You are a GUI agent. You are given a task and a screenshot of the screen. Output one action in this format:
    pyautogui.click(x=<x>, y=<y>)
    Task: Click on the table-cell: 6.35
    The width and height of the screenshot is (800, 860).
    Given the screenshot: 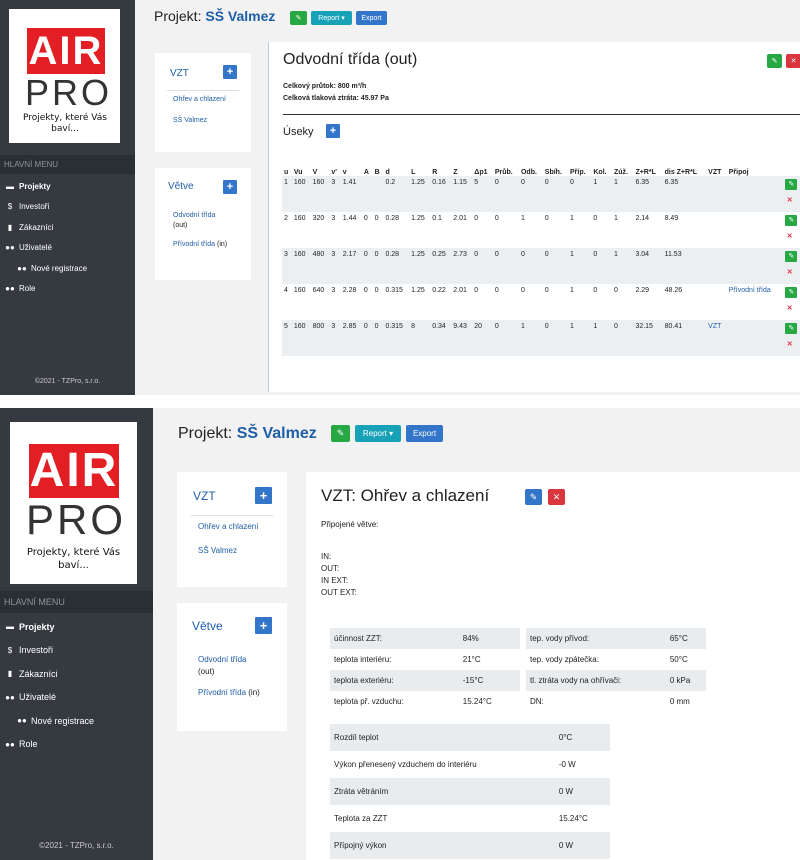 What is the action you would take?
    pyautogui.click(x=684, y=194)
    